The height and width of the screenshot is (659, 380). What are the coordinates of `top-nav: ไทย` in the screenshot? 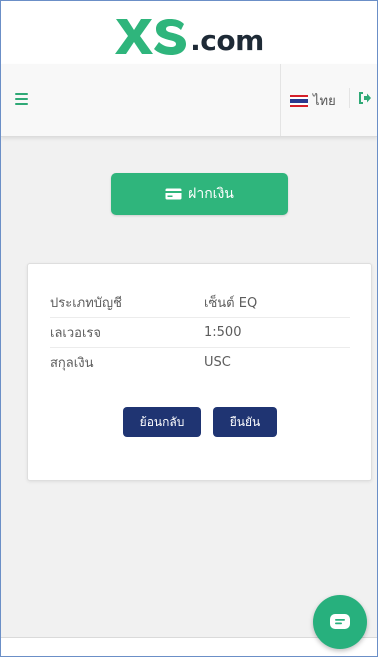 It's located at (189, 100).